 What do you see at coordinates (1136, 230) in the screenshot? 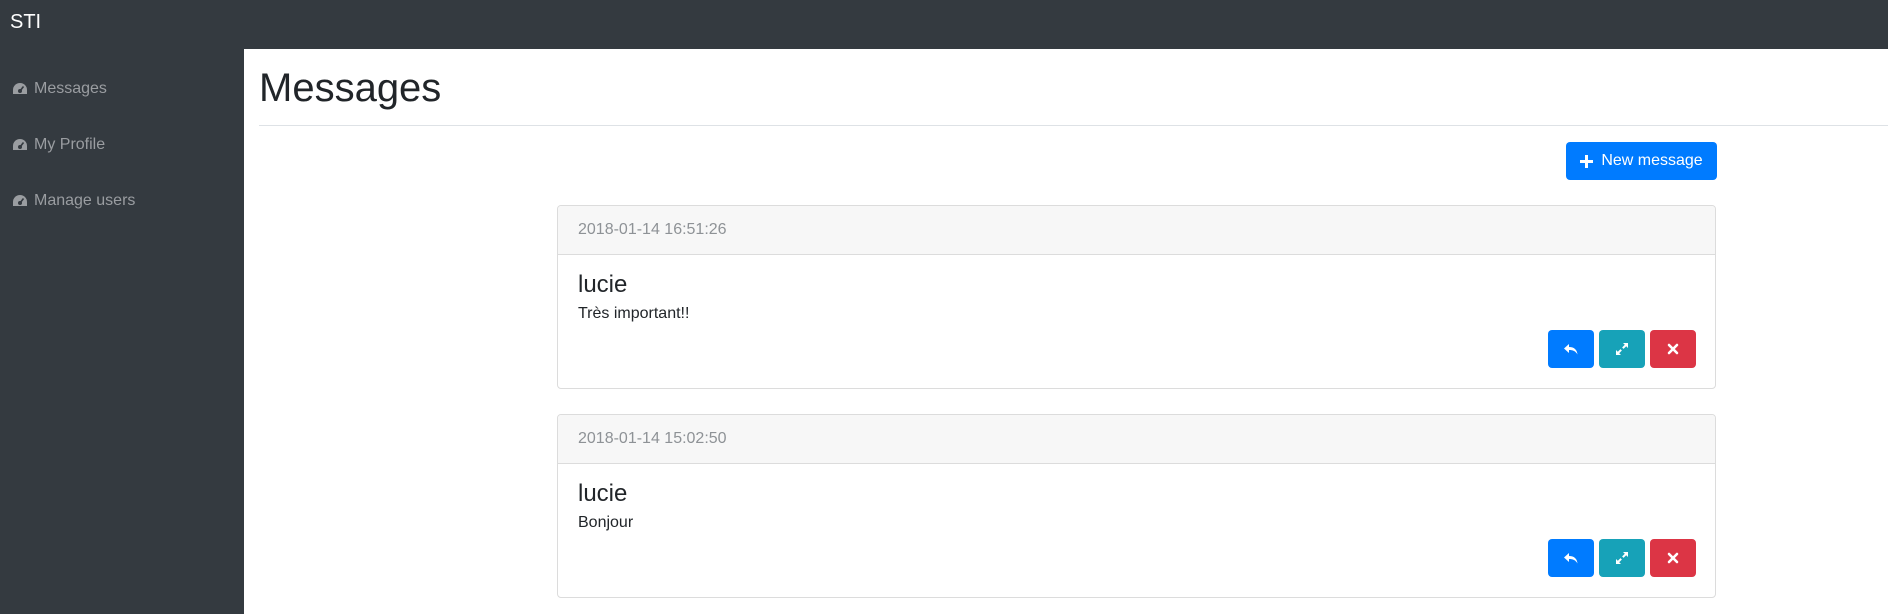
I see `message-card-header: 2018-01-14 16:51:26` at bounding box center [1136, 230].